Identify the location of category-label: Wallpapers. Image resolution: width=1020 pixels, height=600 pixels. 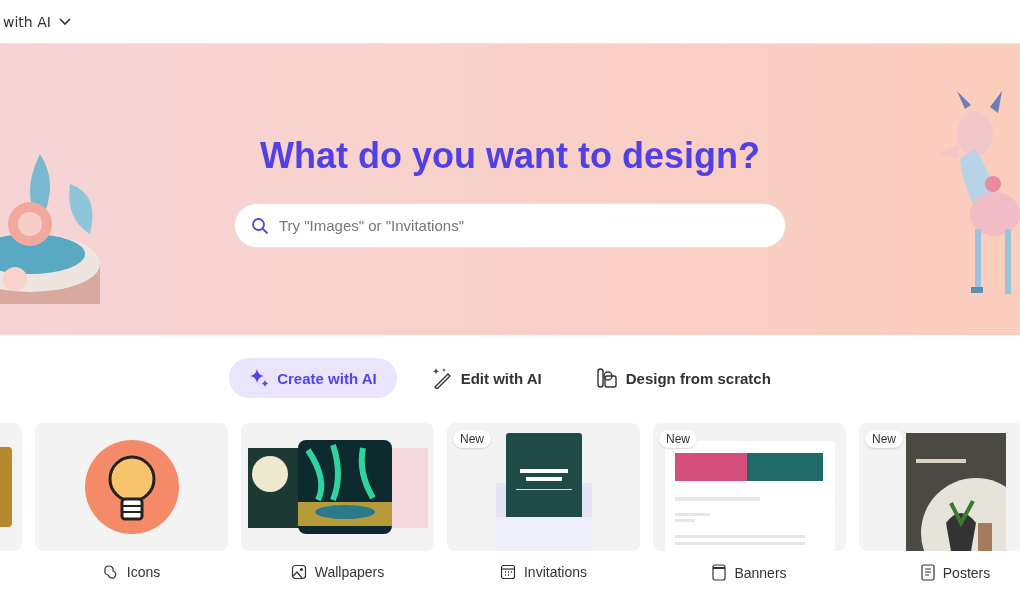
(349, 572).